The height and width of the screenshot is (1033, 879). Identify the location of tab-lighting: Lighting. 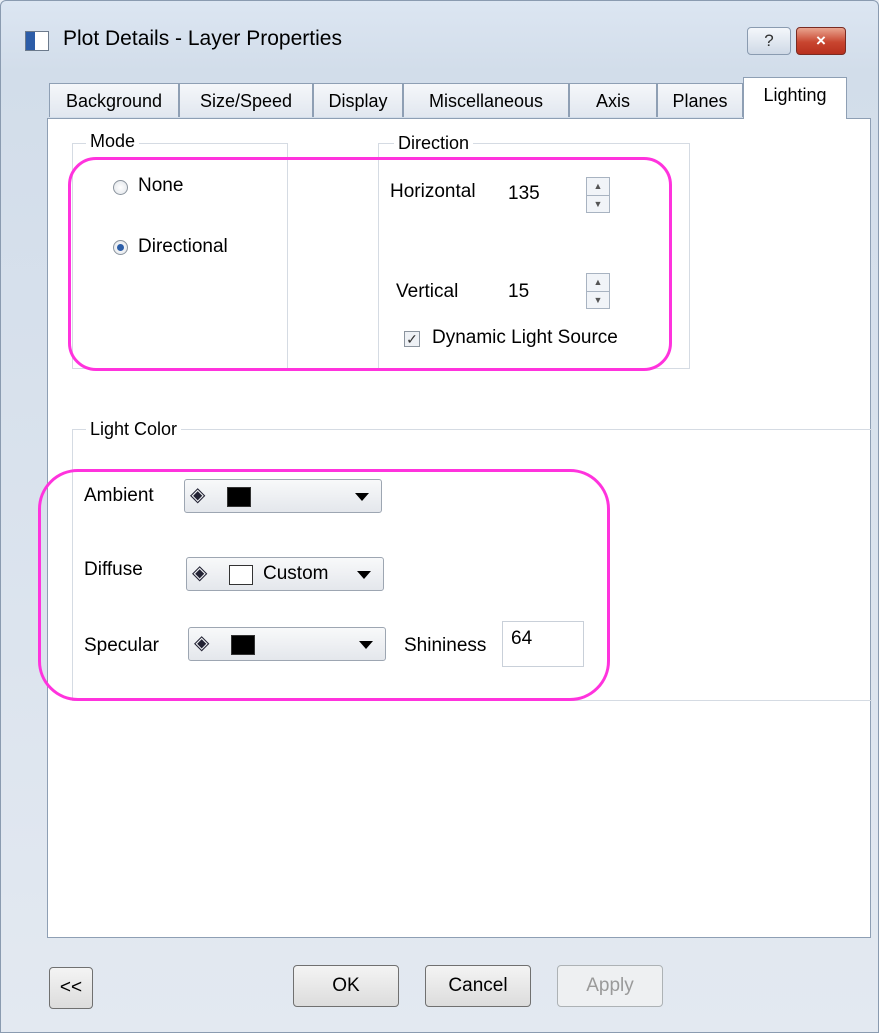
(795, 98).